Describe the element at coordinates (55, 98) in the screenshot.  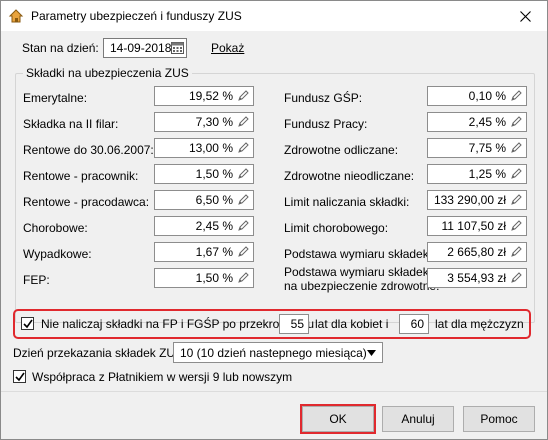
I see `field-label: Emerytalne:` at that location.